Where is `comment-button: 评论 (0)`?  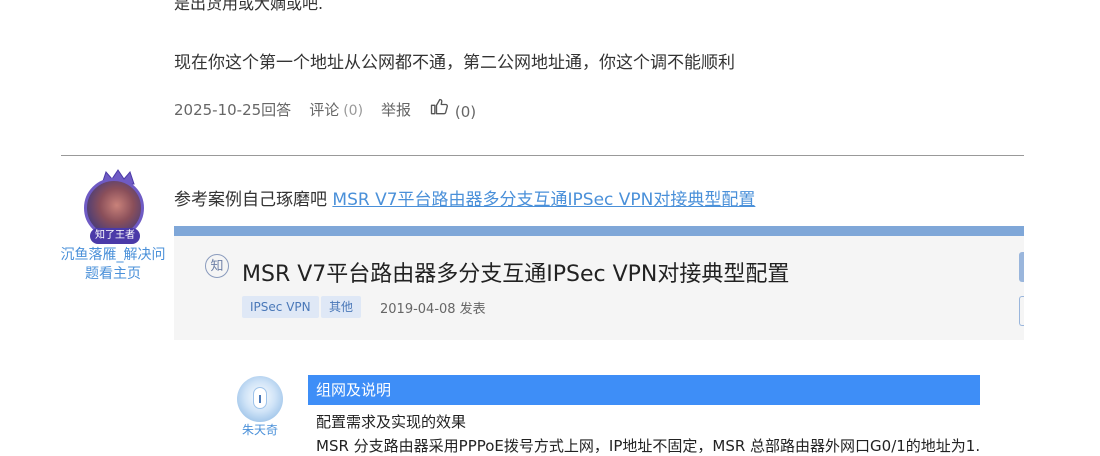 comment-button: 评论 (0) is located at coordinates (336, 109).